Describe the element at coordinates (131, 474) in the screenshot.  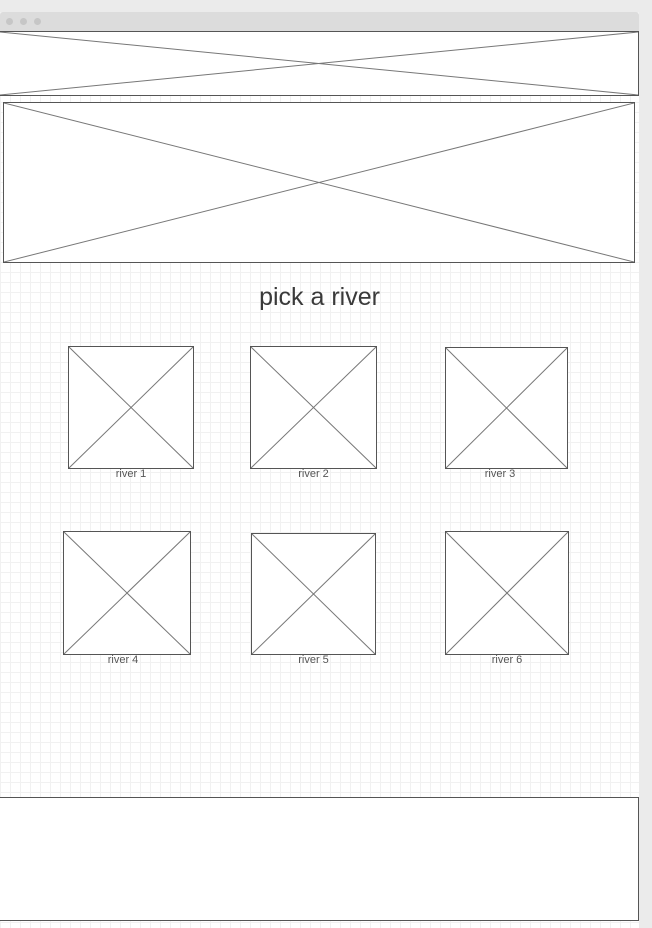
I see `river-1-label: river 1` at that location.